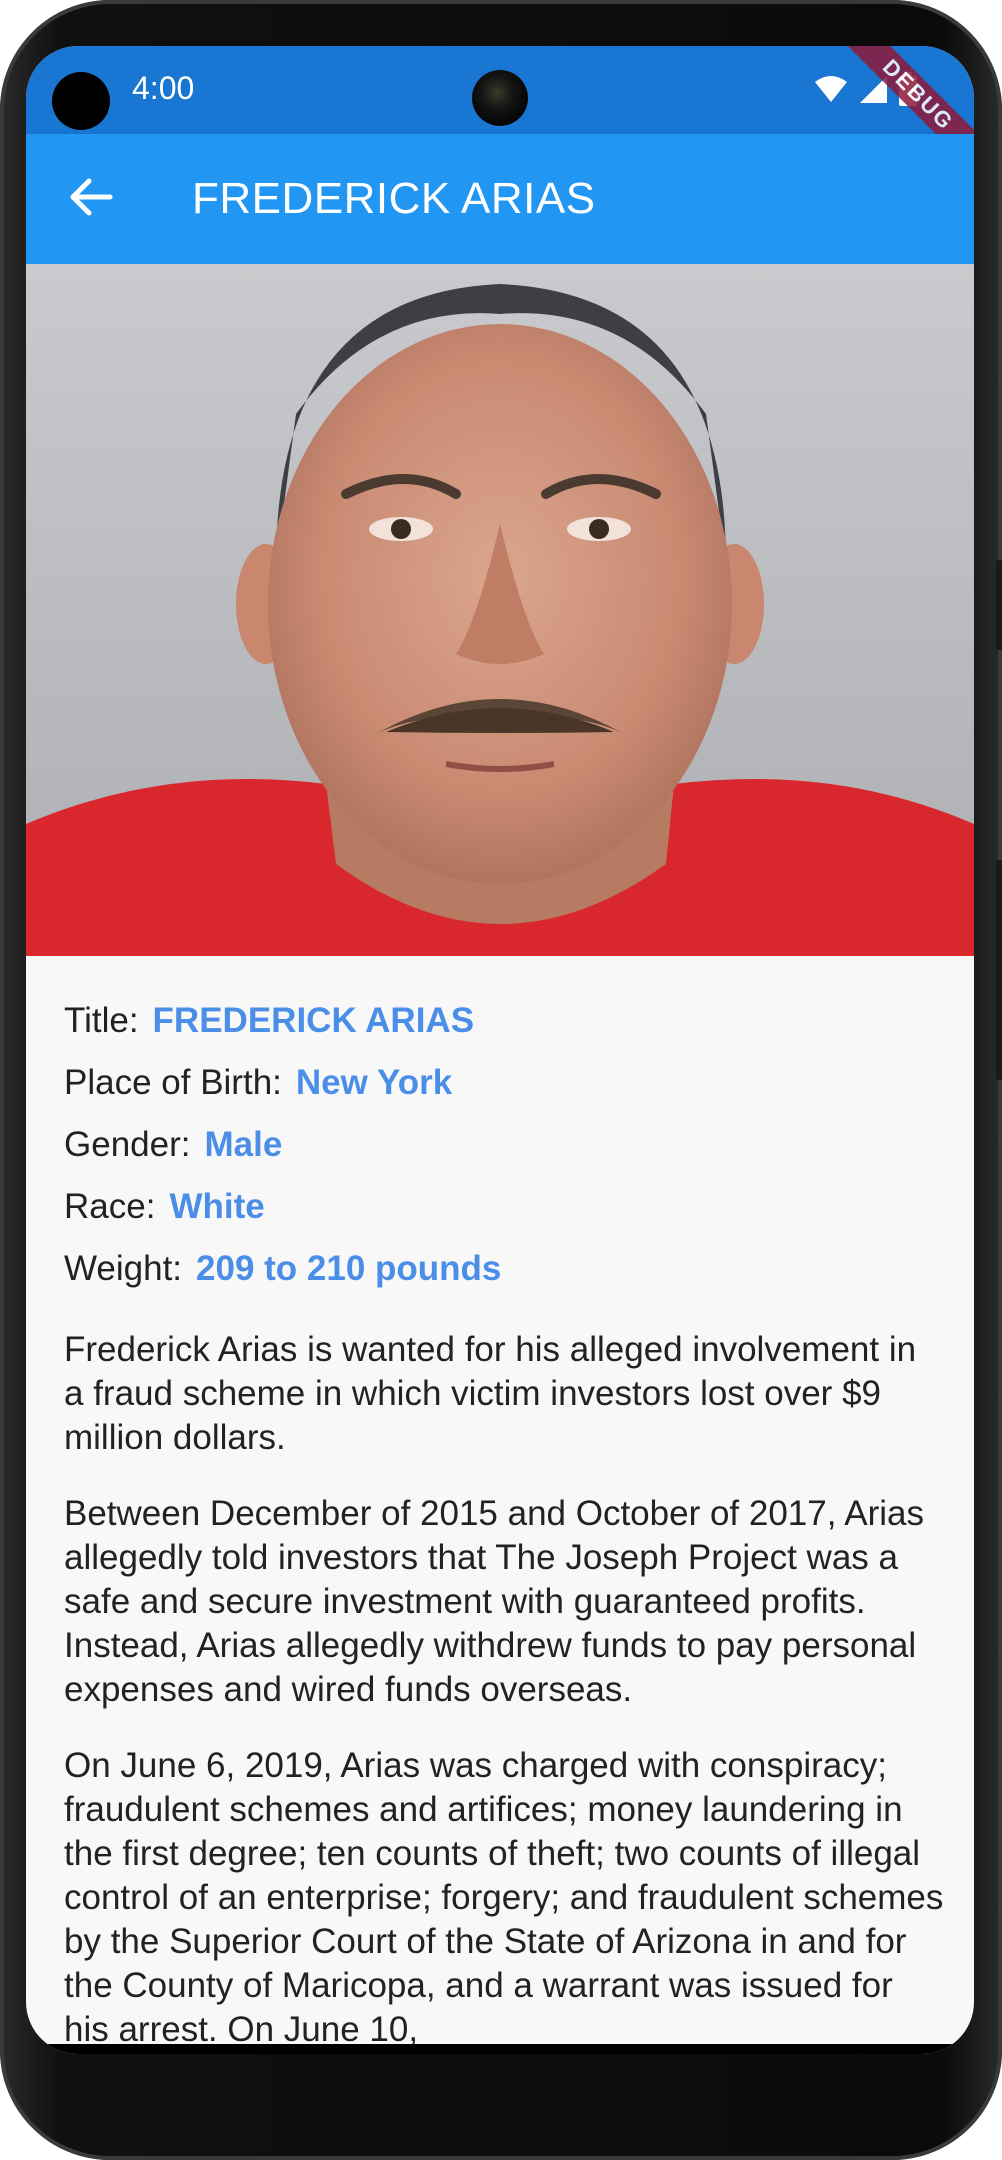  Describe the element at coordinates (504, 1021) in the screenshot. I see `detail-row-title: Title: FREDERICK ARIAS` at that location.